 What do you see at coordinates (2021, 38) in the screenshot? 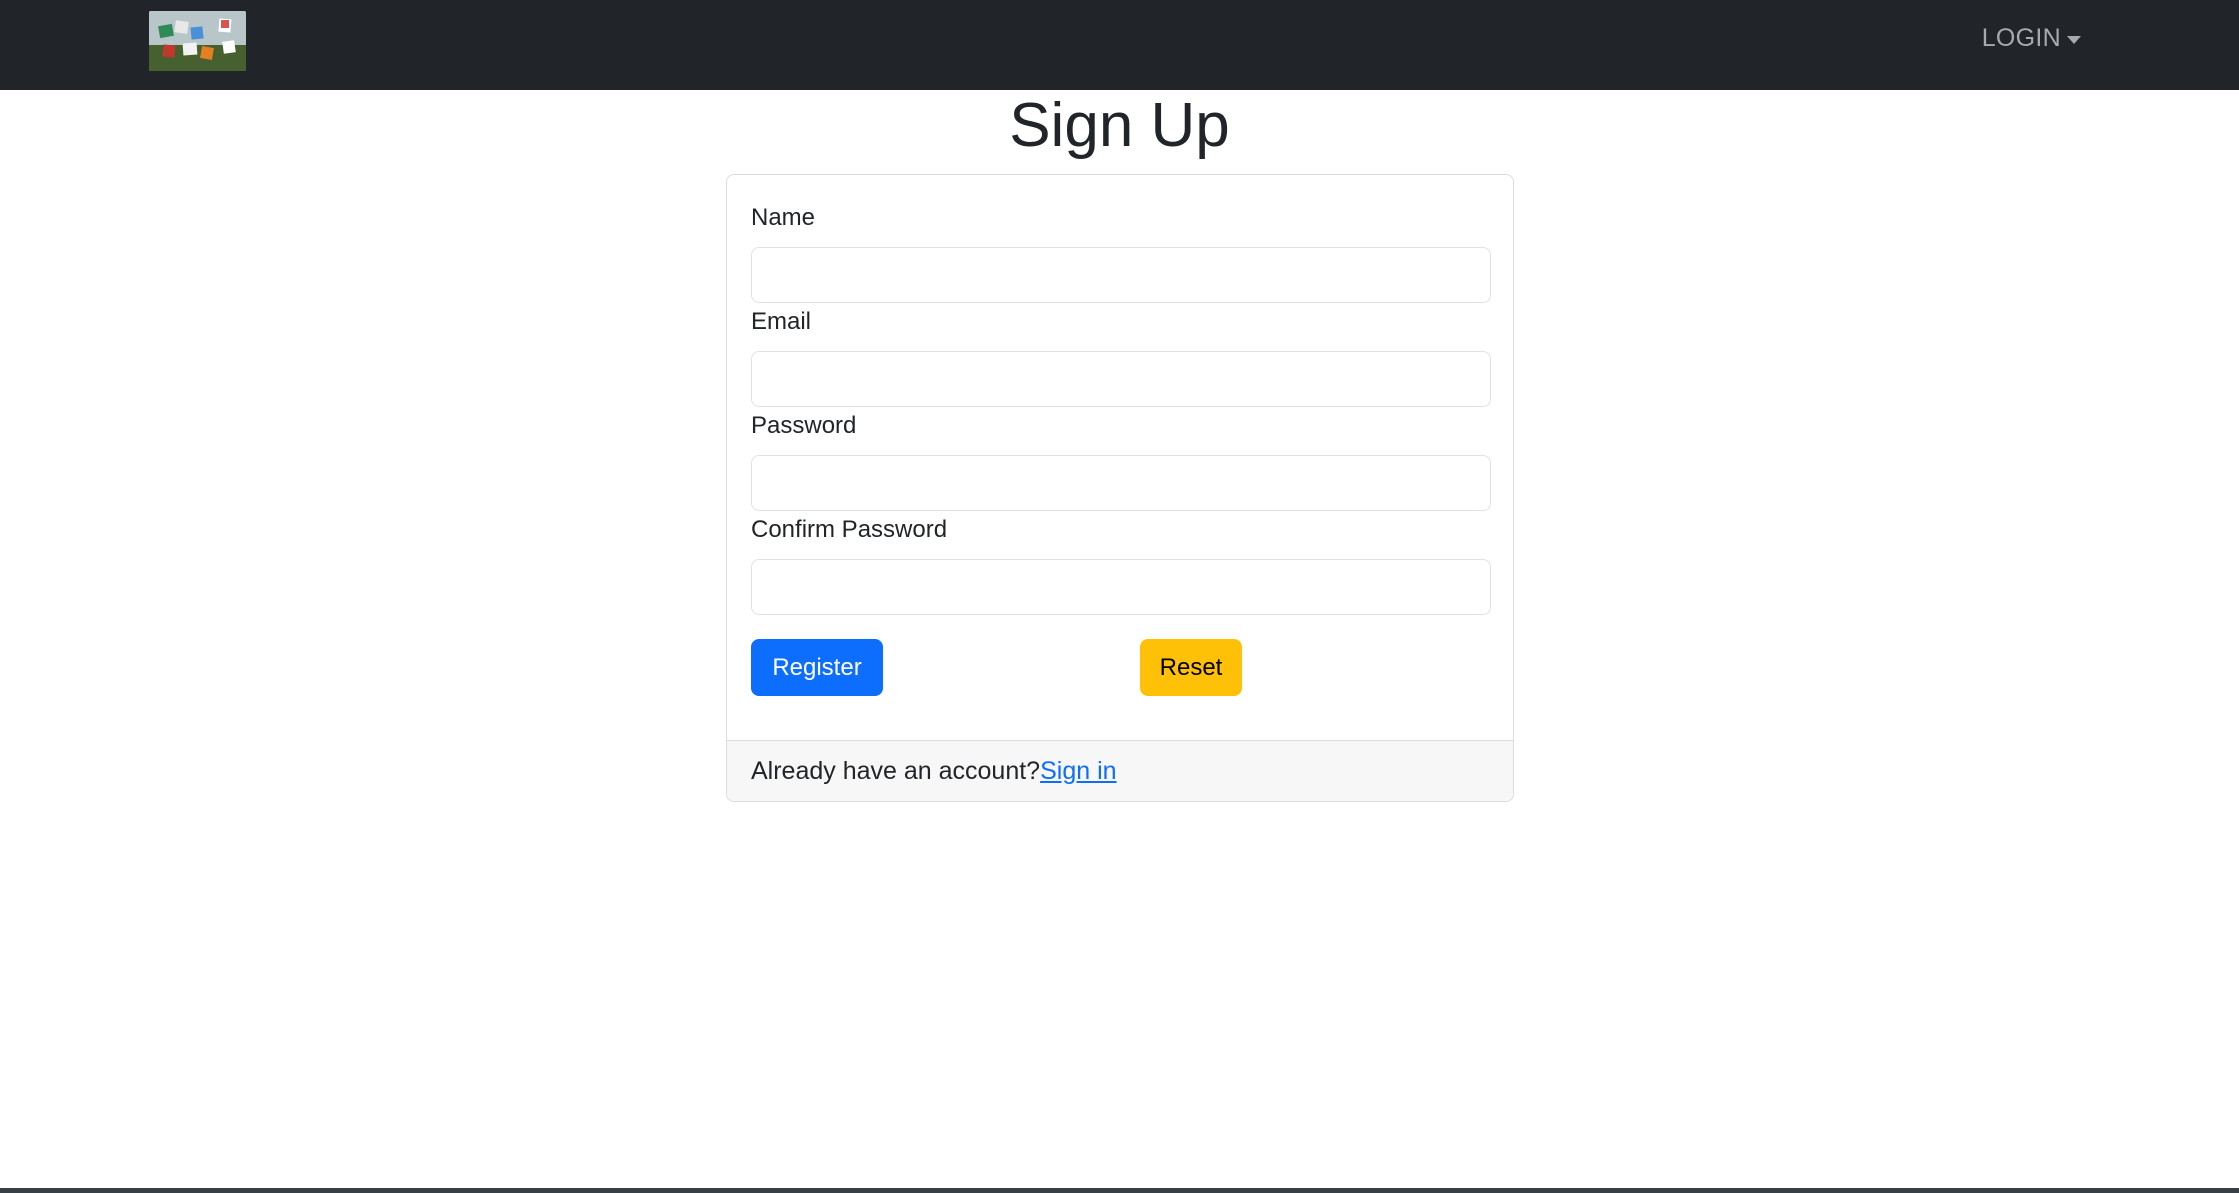
I see `login-label: LOGIN` at bounding box center [2021, 38].